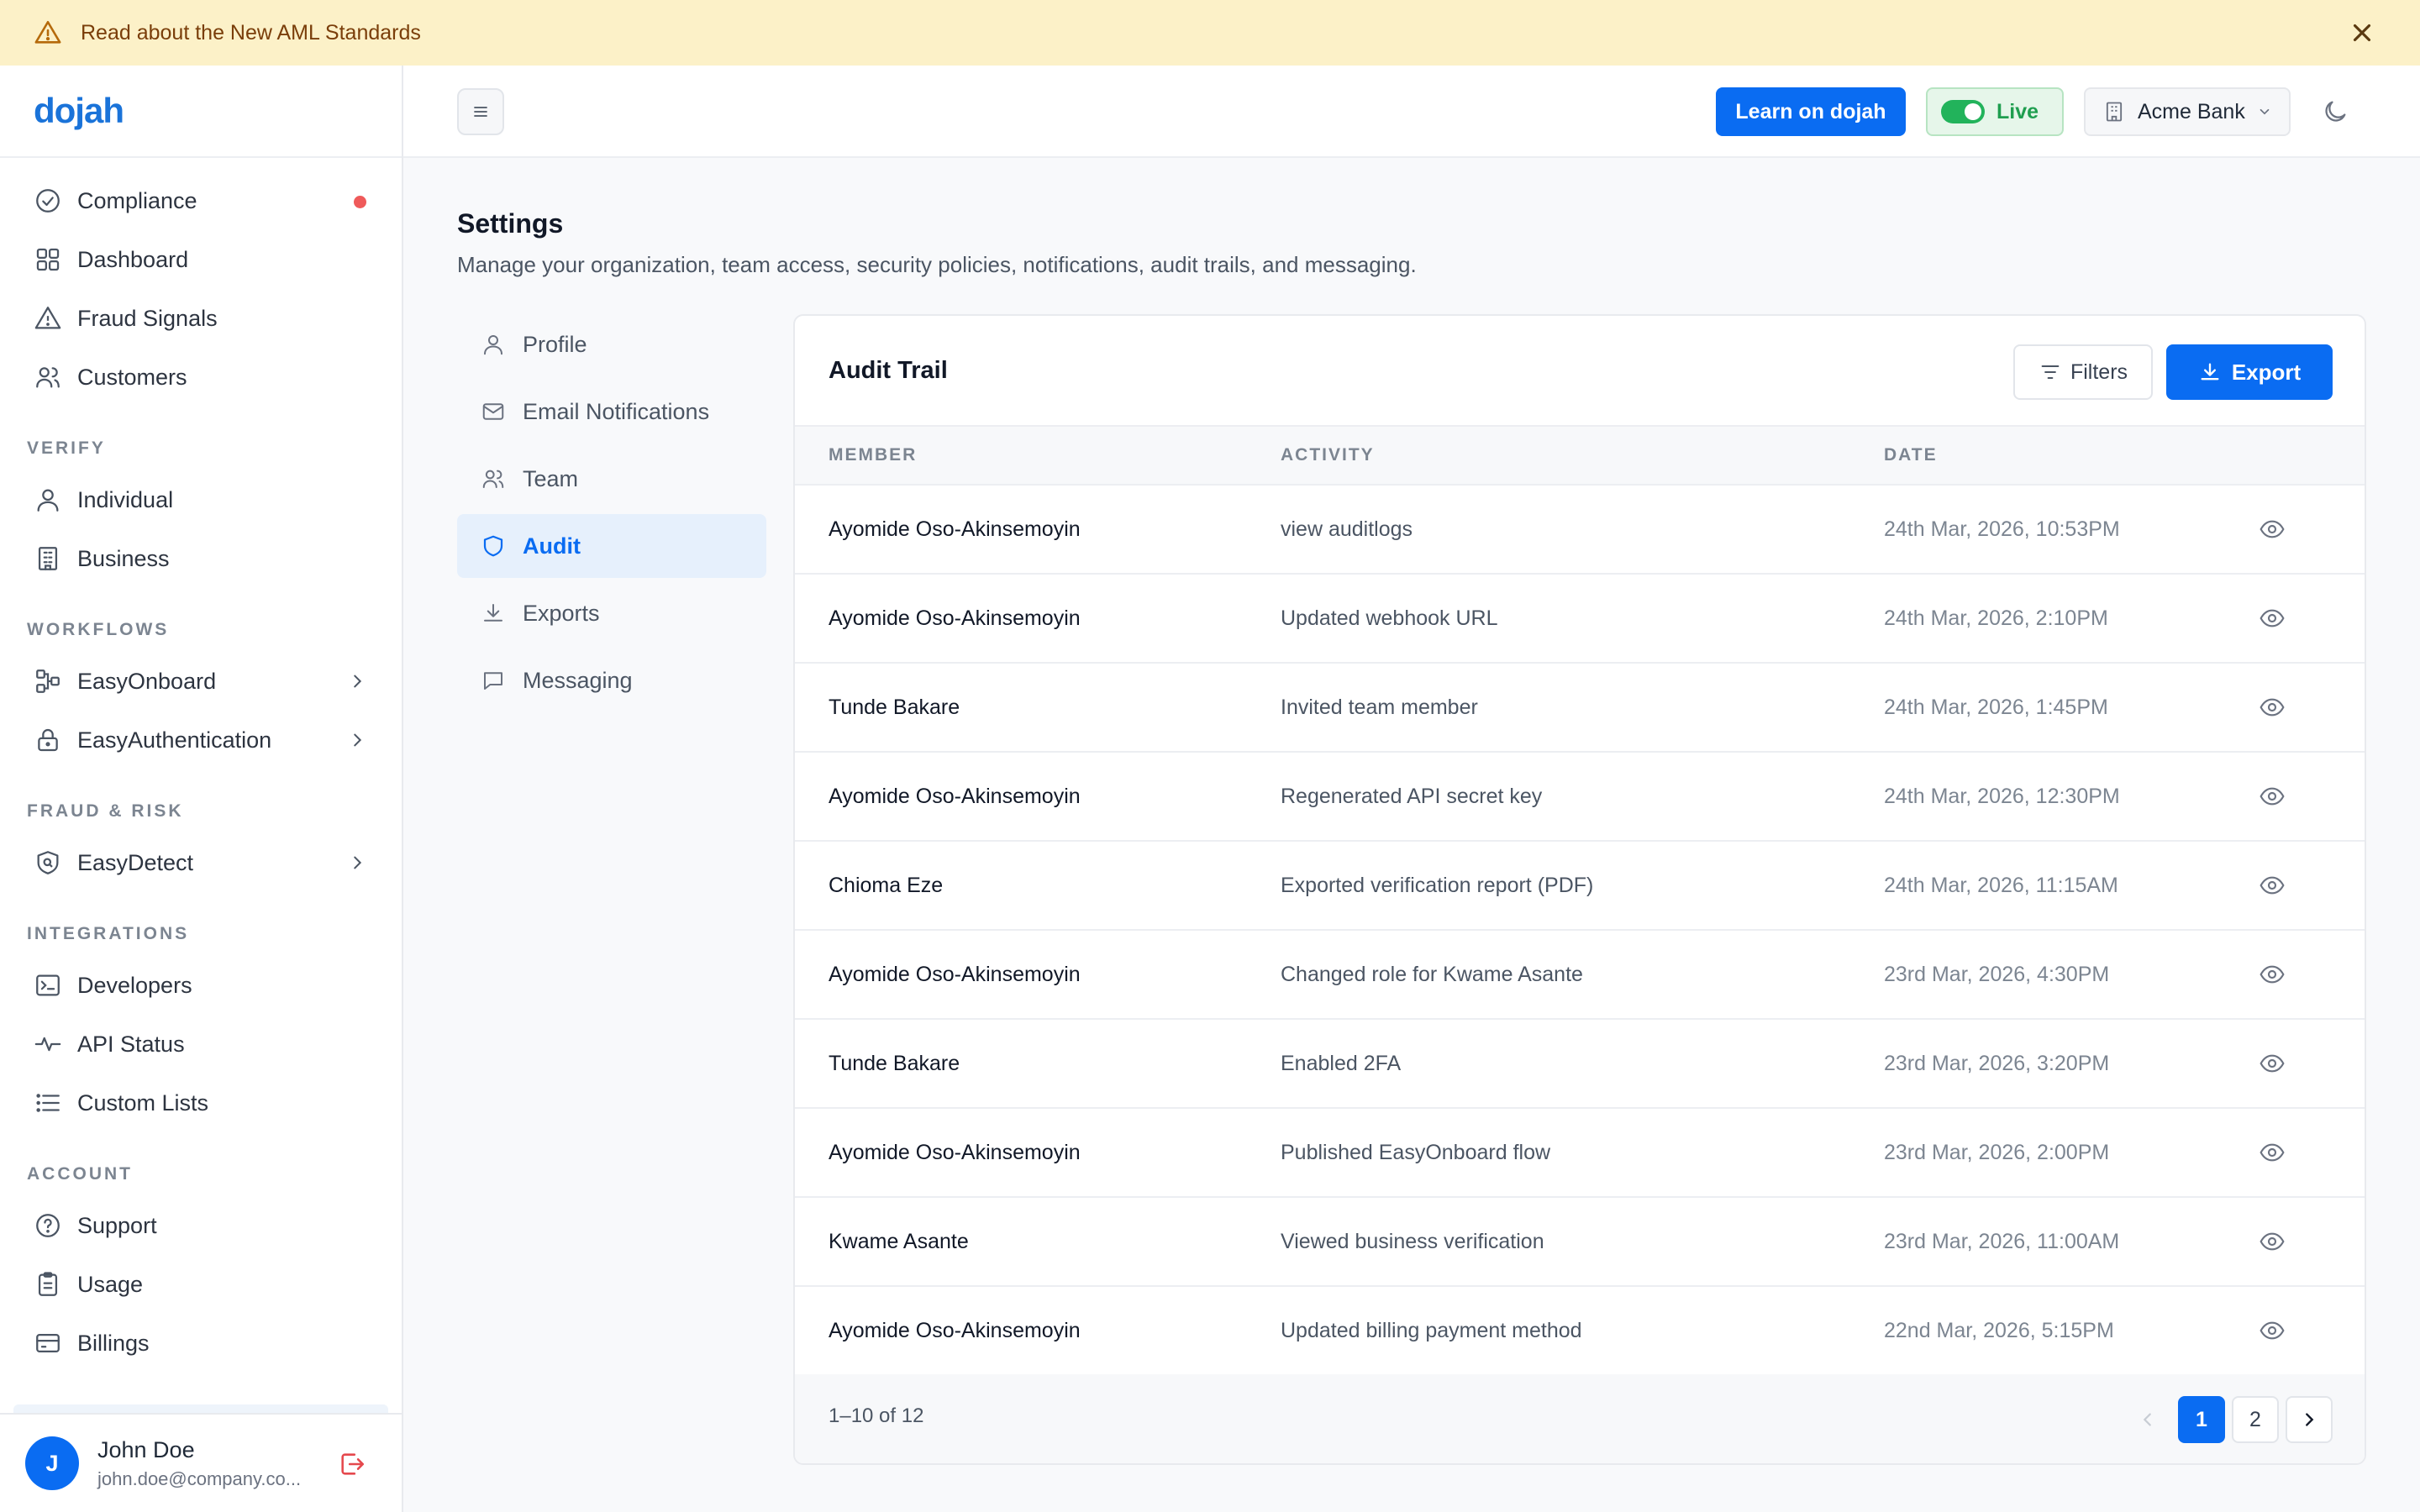 Image resolution: width=2420 pixels, height=1512 pixels. What do you see at coordinates (551, 478) in the screenshot?
I see `settings-tab-label: Team` at bounding box center [551, 478].